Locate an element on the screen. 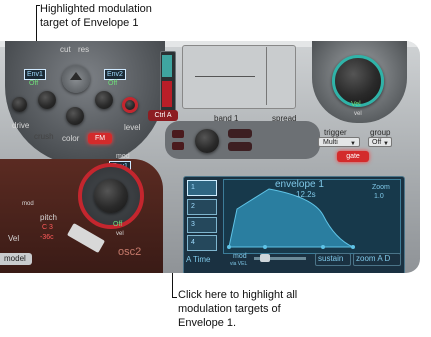 This screenshot has width=431, height=337. band-knob is located at coordinates (207, 141).